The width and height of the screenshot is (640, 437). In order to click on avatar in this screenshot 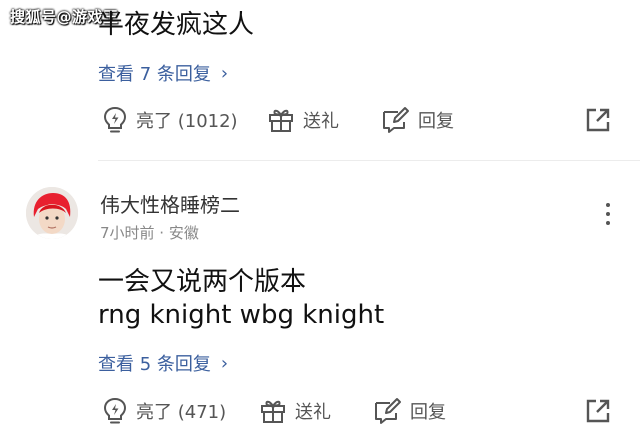, I will do `click(52, 213)`.